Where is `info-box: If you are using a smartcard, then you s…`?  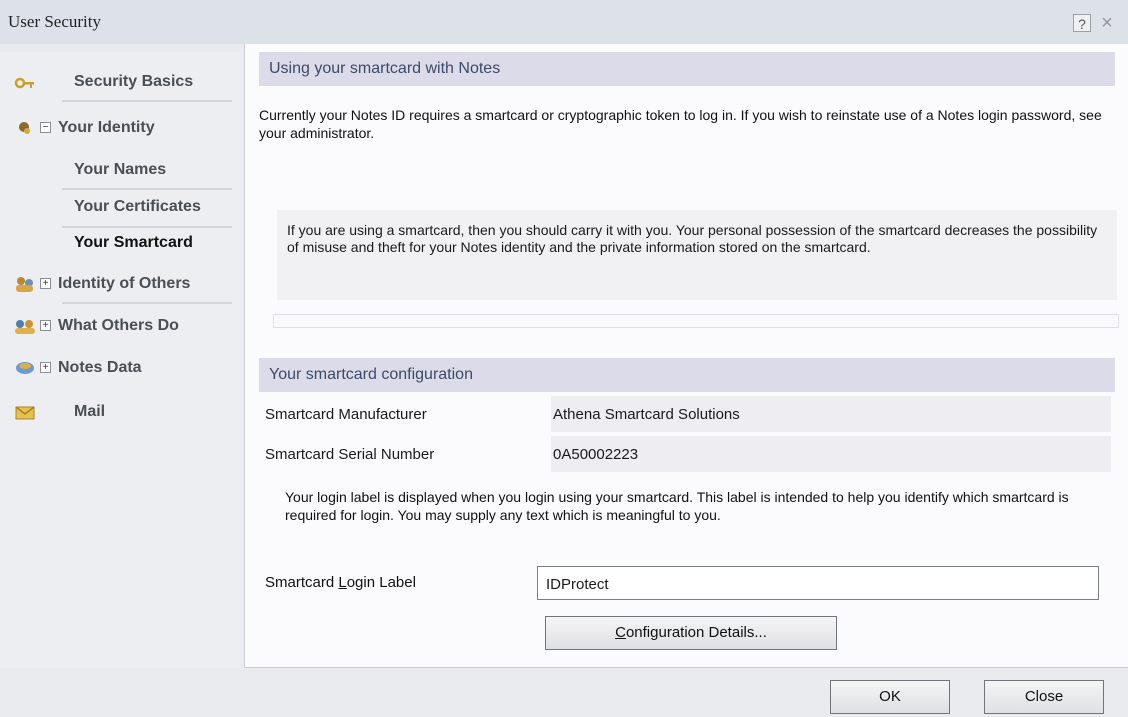 info-box: If you are using a smartcard, then you s… is located at coordinates (697, 255).